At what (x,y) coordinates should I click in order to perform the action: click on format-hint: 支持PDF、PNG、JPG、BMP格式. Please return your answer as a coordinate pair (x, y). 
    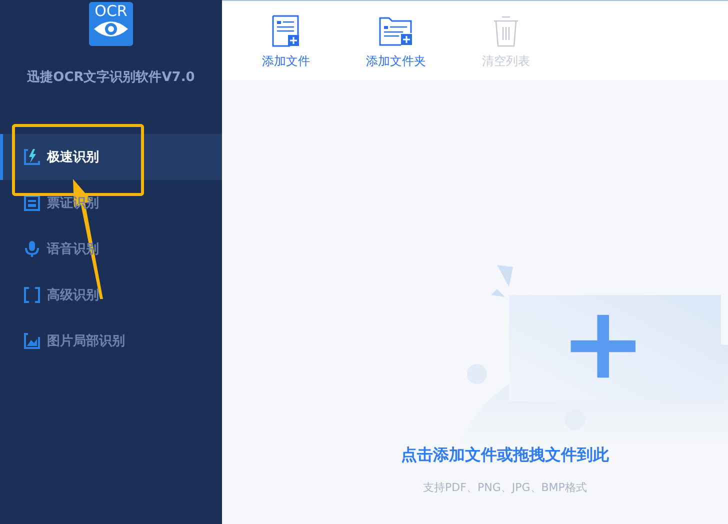
    Looking at the image, I should click on (504, 487).